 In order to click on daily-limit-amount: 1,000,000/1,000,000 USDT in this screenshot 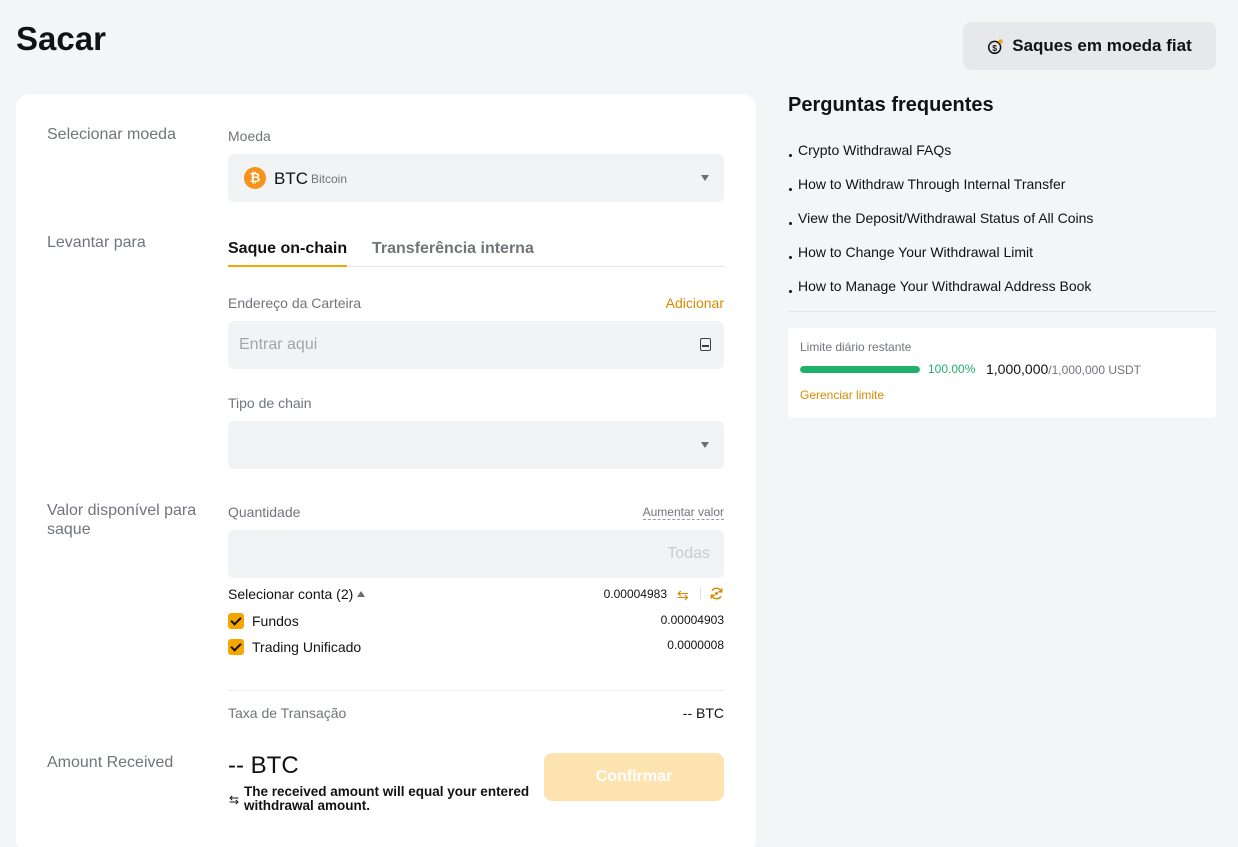, I will do `click(1063, 369)`.